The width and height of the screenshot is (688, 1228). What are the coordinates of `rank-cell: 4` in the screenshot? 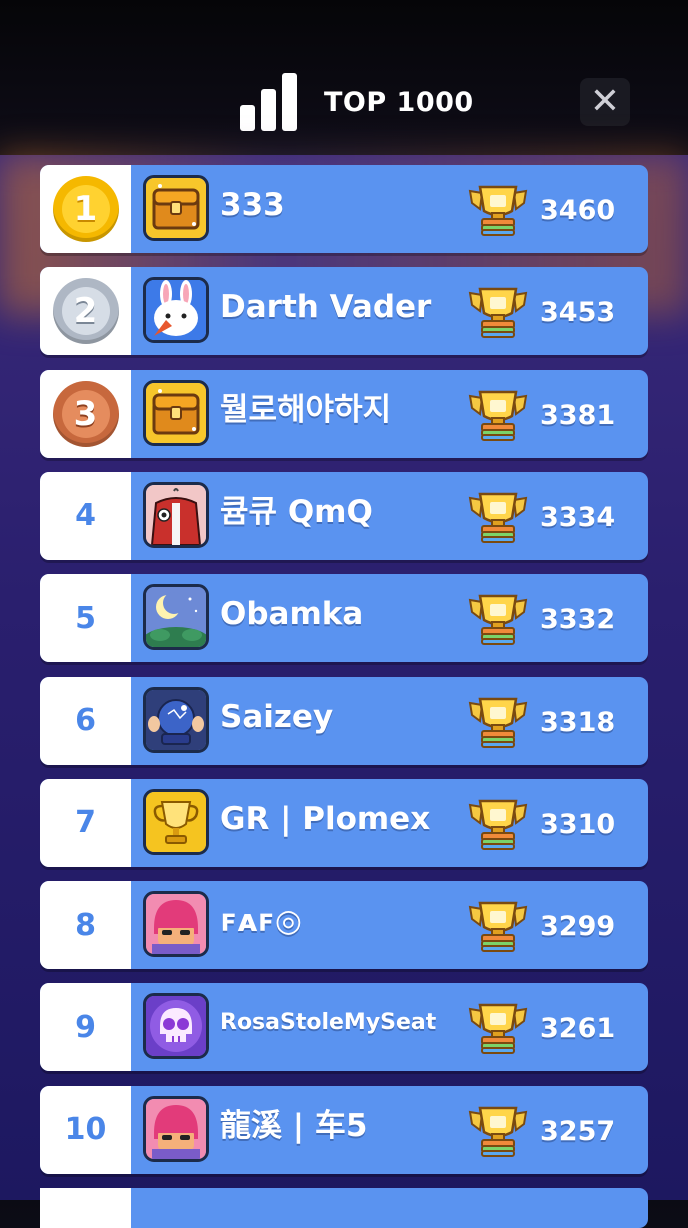 It's located at (85, 515).